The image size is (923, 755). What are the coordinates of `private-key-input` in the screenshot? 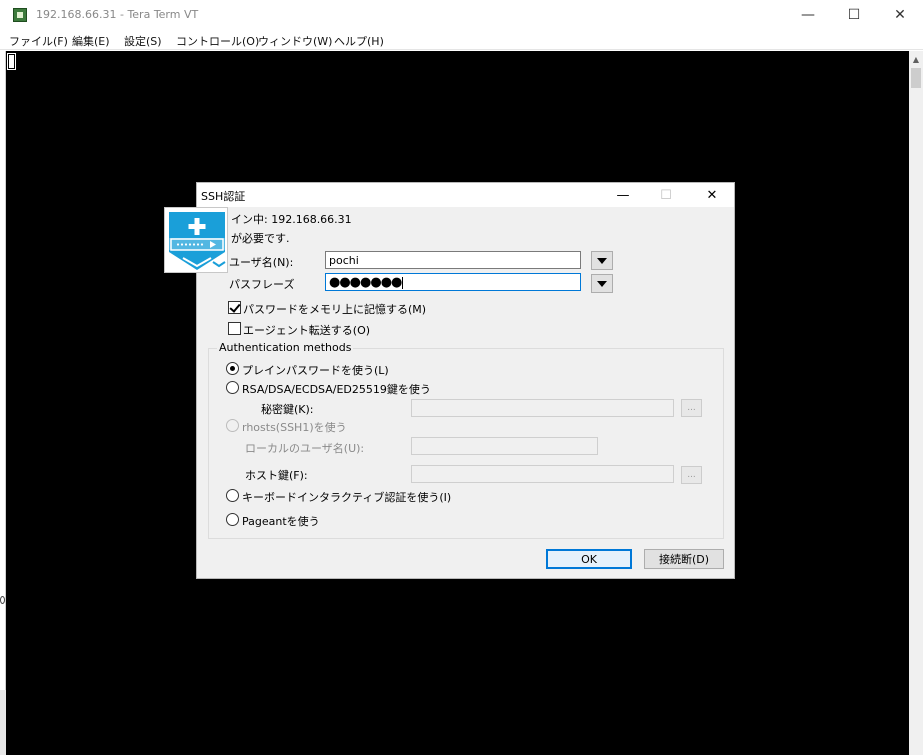 It's located at (542, 408).